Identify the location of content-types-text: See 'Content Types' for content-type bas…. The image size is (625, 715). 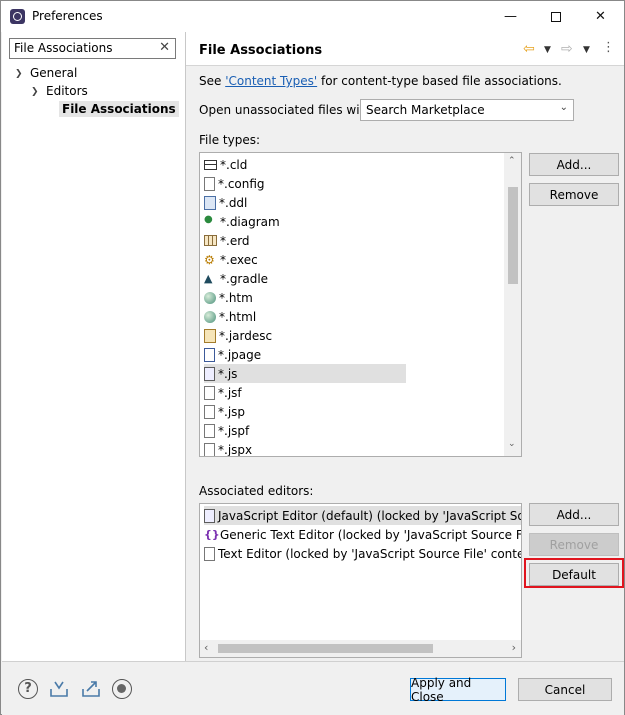
(380, 81).